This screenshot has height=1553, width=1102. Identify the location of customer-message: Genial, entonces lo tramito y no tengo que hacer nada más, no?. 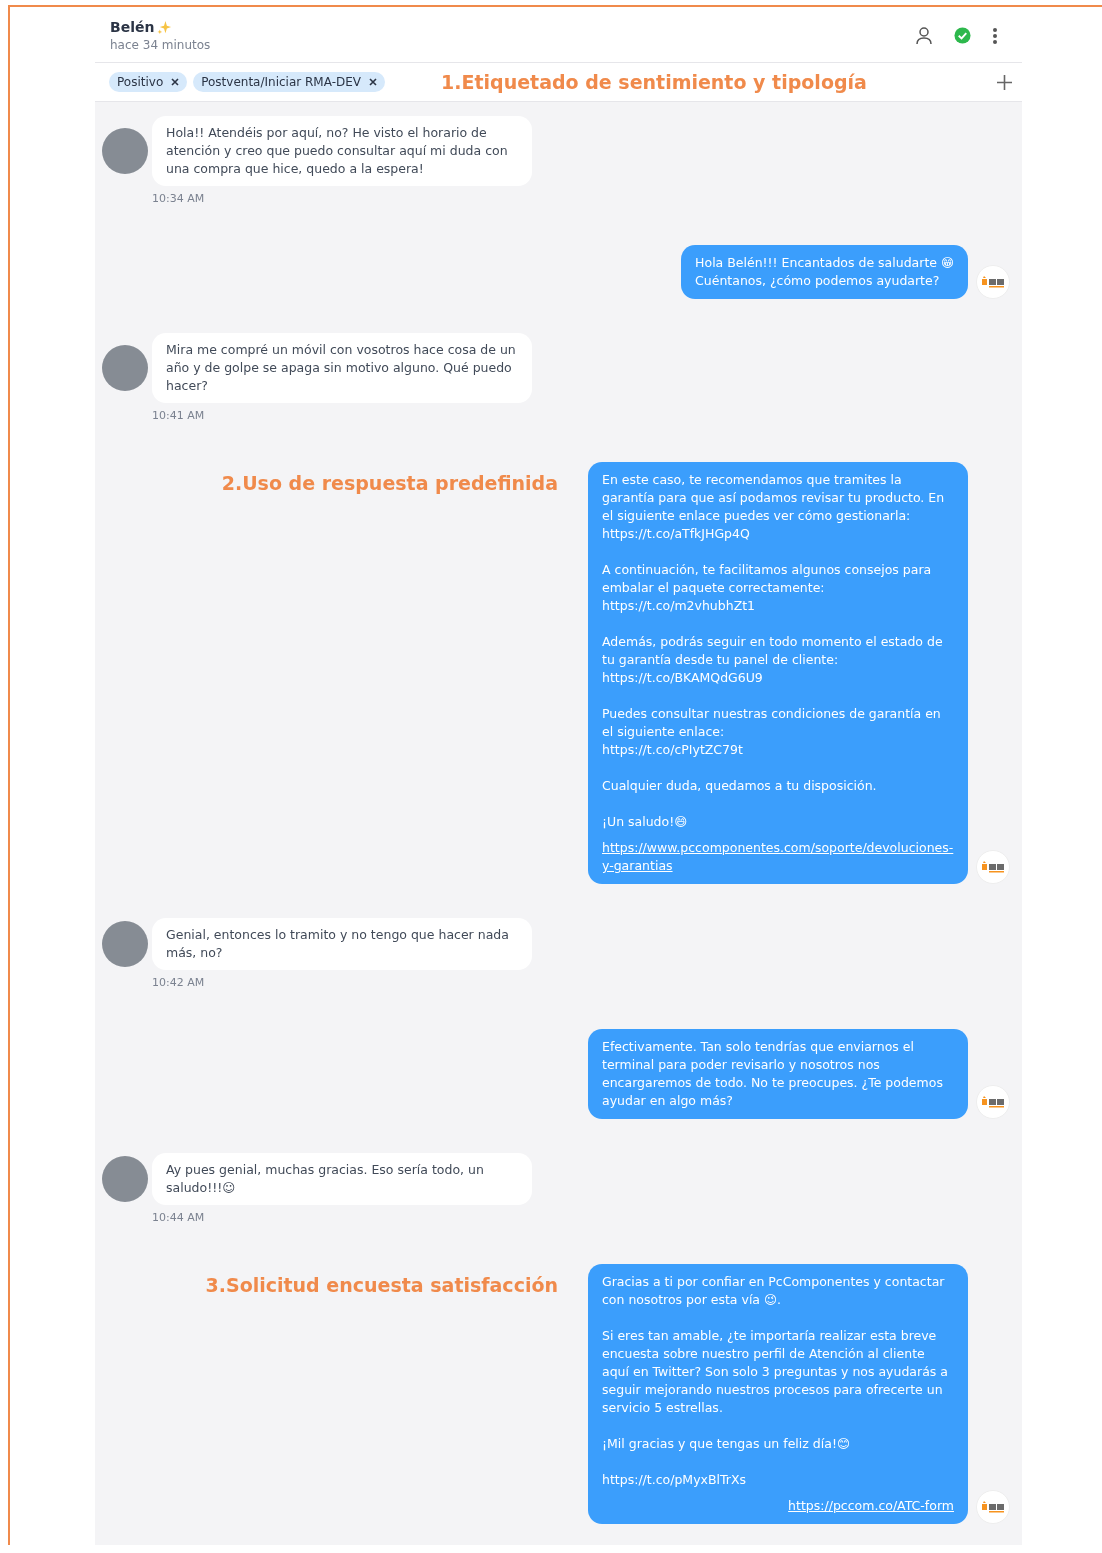
(342, 944).